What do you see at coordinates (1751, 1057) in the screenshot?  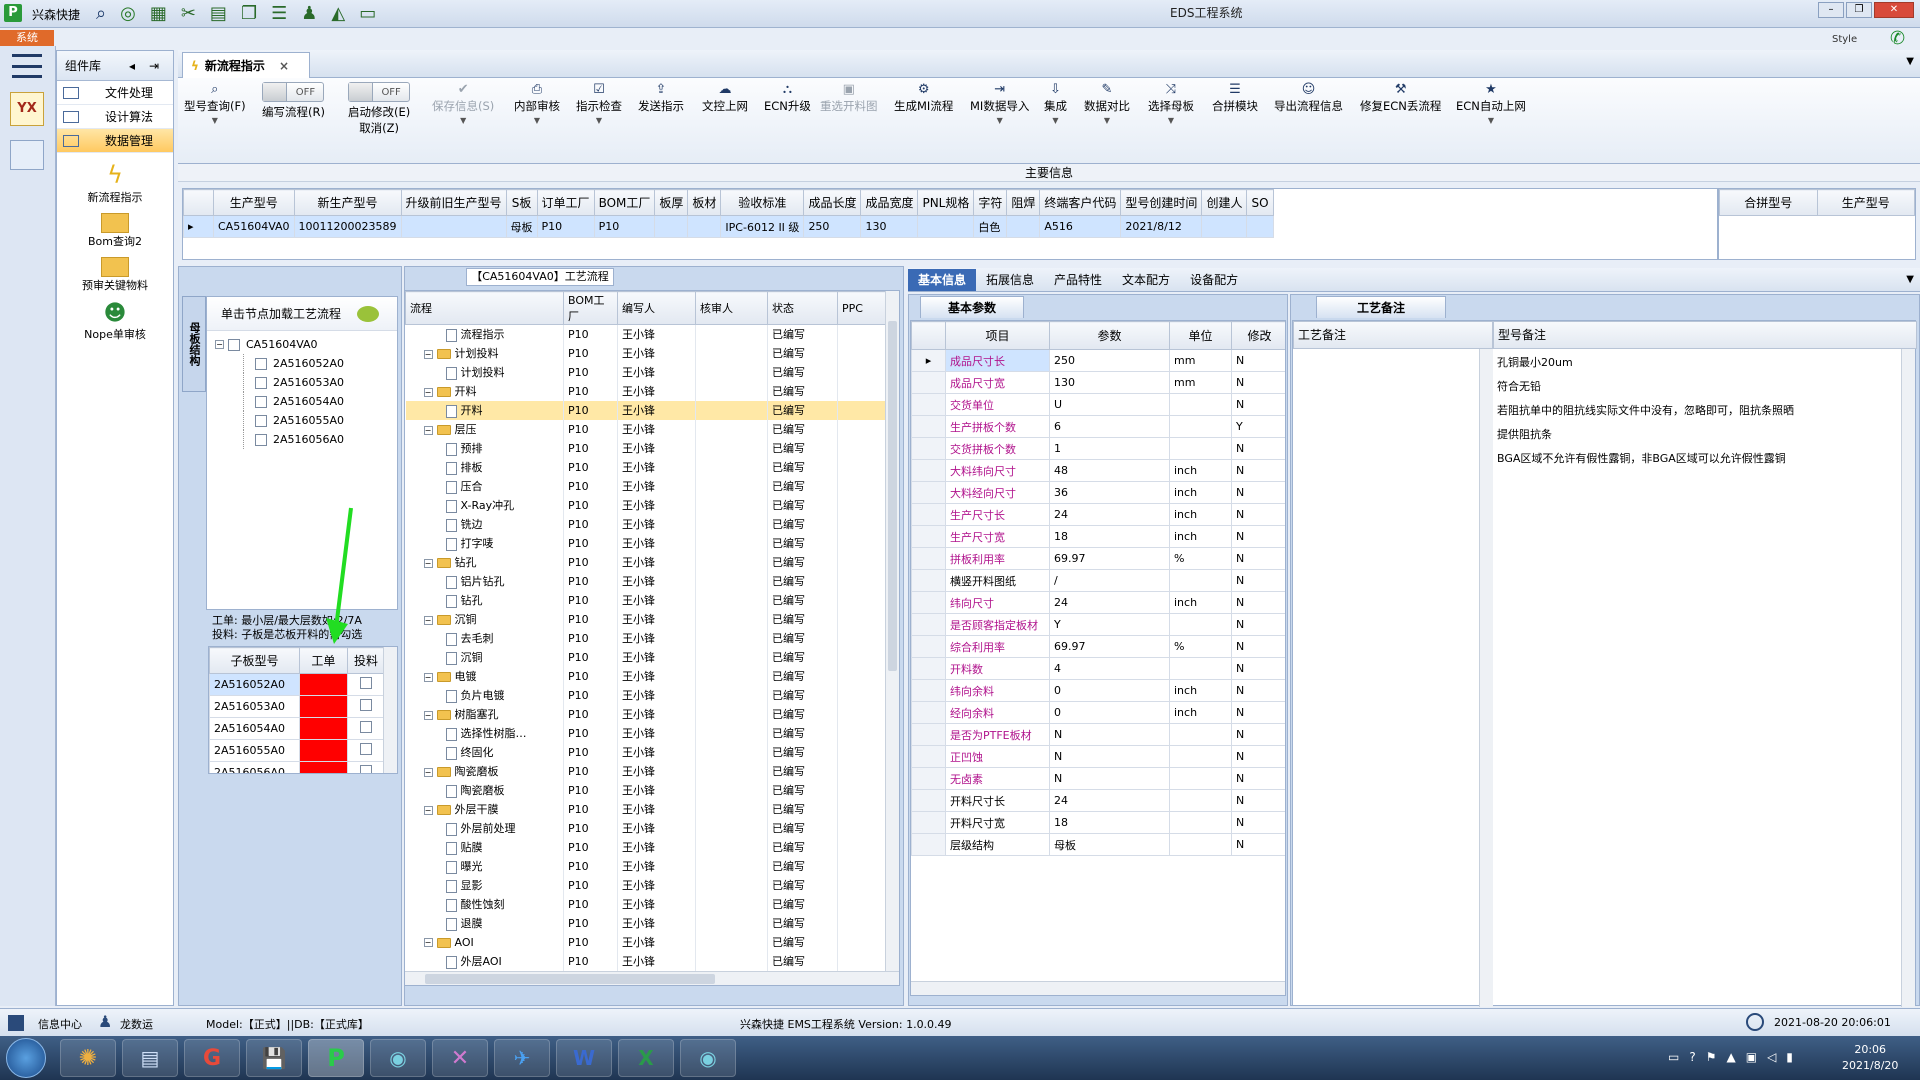 I see `network-icon: ▣` at bounding box center [1751, 1057].